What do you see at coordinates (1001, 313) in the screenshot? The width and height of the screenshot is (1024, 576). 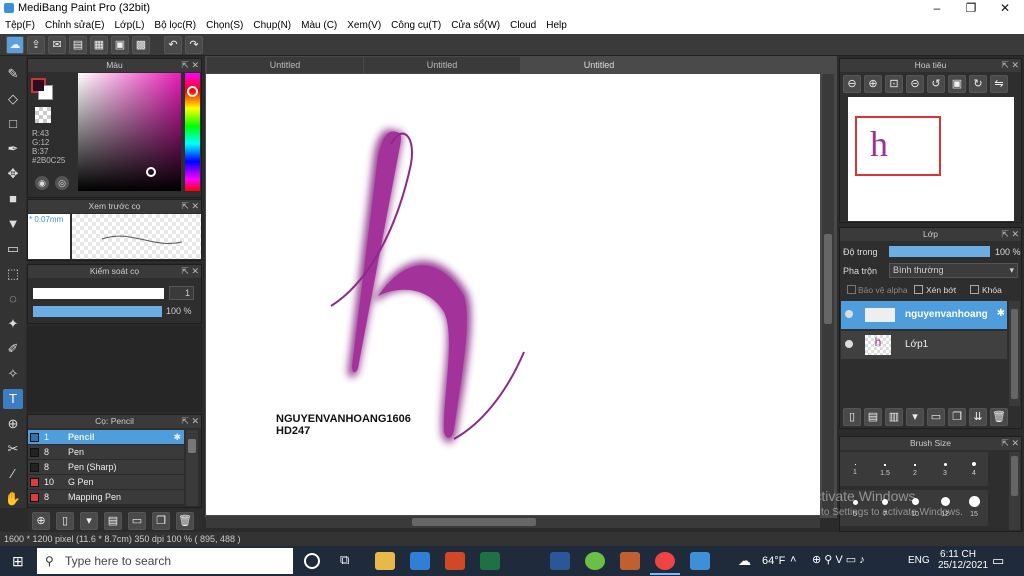 I see `settings-gear-icon: ✱` at bounding box center [1001, 313].